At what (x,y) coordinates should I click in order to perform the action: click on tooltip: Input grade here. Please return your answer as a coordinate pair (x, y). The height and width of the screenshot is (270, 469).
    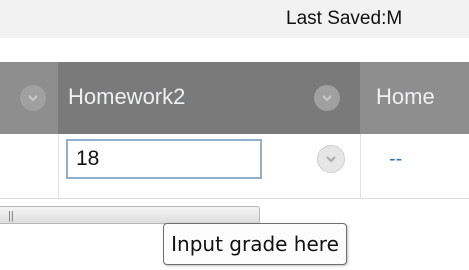
    Looking at the image, I should click on (255, 244).